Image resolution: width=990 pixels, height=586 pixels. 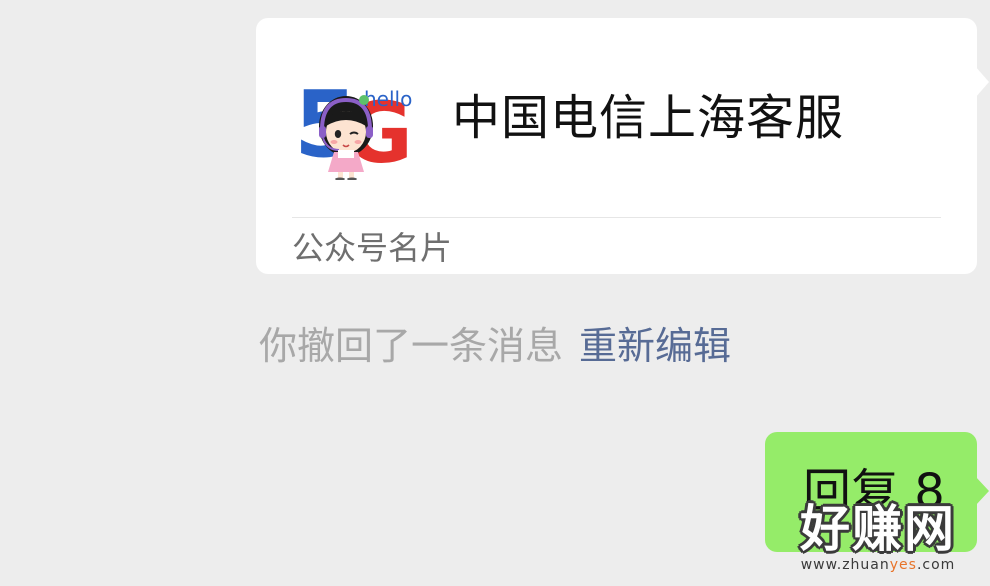 What do you see at coordinates (982, 82) in the screenshot?
I see `card-bubble-tail` at bounding box center [982, 82].